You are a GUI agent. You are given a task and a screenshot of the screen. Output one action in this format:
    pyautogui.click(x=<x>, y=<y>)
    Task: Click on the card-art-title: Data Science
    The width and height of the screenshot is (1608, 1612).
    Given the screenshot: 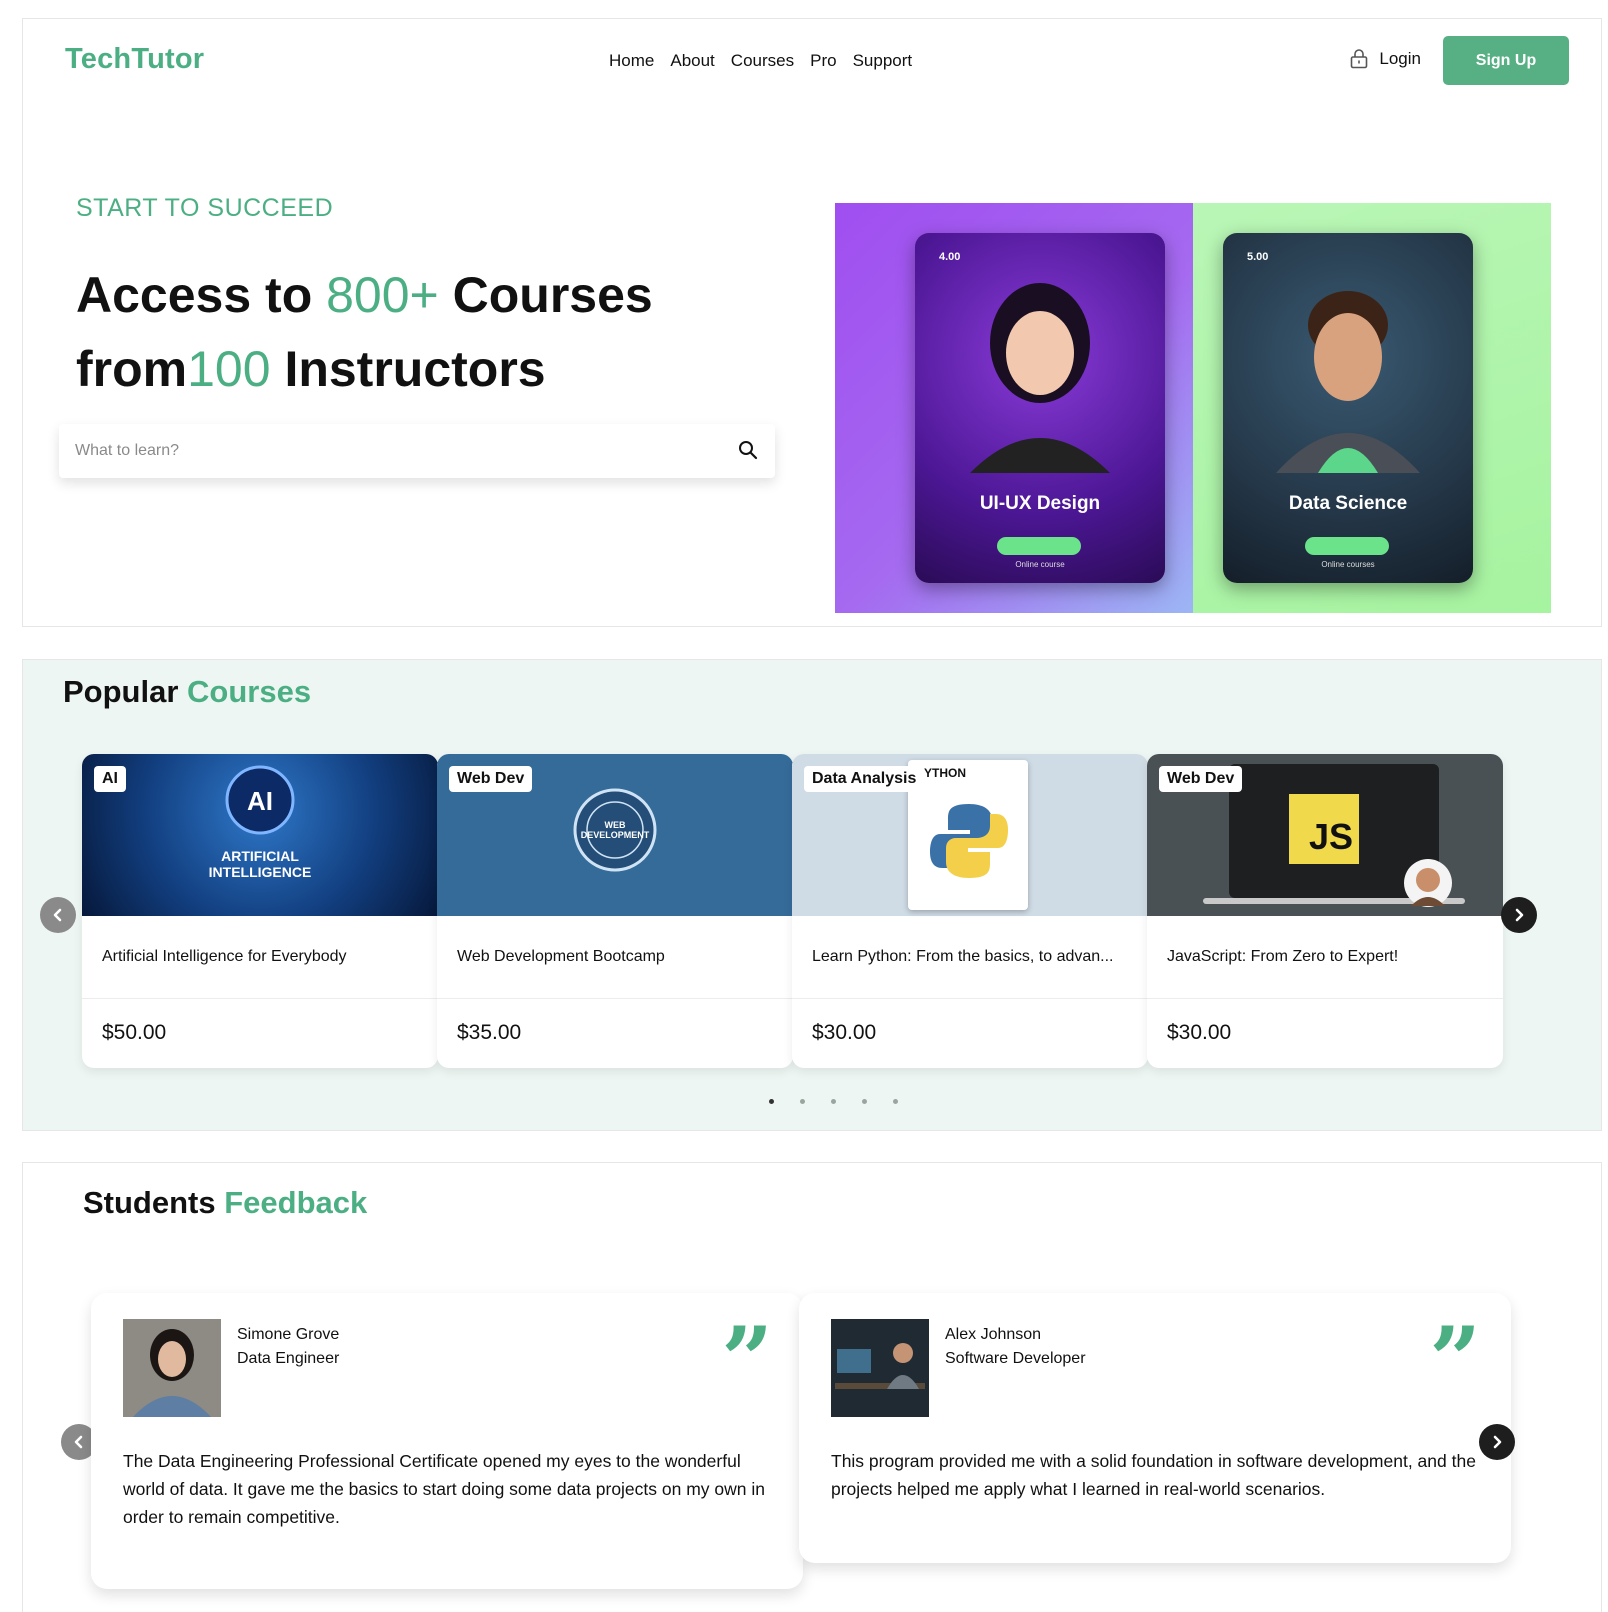 What is the action you would take?
    pyautogui.click(x=1348, y=503)
    